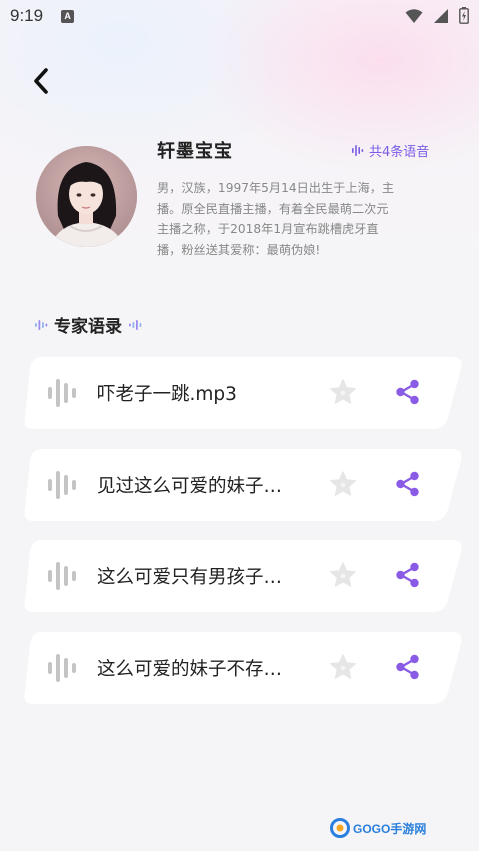 The height and width of the screenshot is (851, 479). I want to click on back-button, so click(41, 81).